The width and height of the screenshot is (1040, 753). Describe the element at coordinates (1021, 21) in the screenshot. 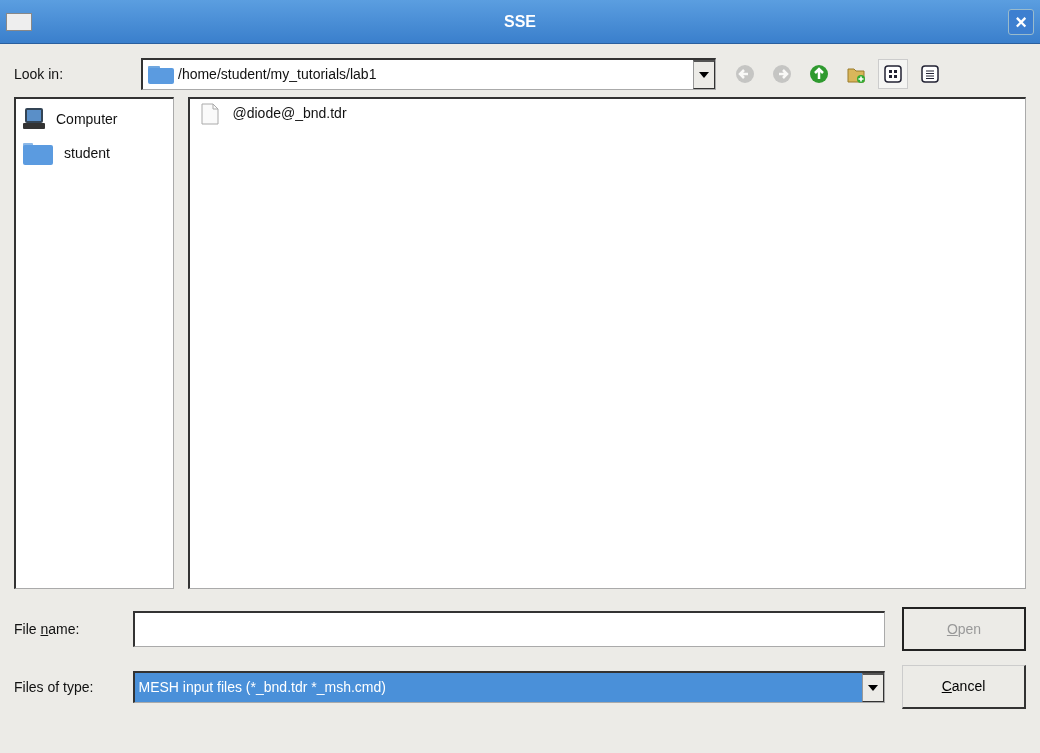

I see `close-button: ×` at that location.